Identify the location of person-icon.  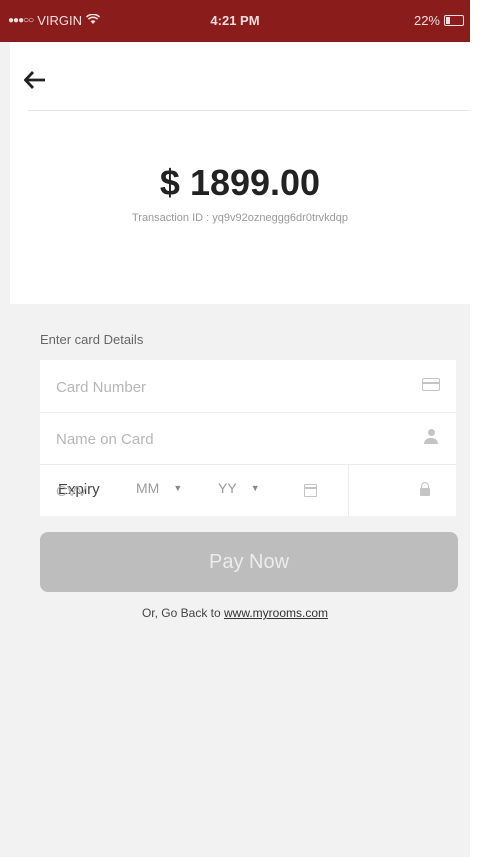
(431, 437).